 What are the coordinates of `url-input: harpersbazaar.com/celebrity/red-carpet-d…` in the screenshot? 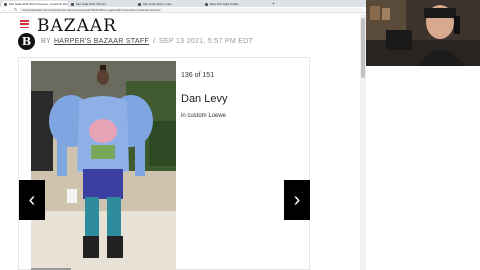 It's located at (191, 9).